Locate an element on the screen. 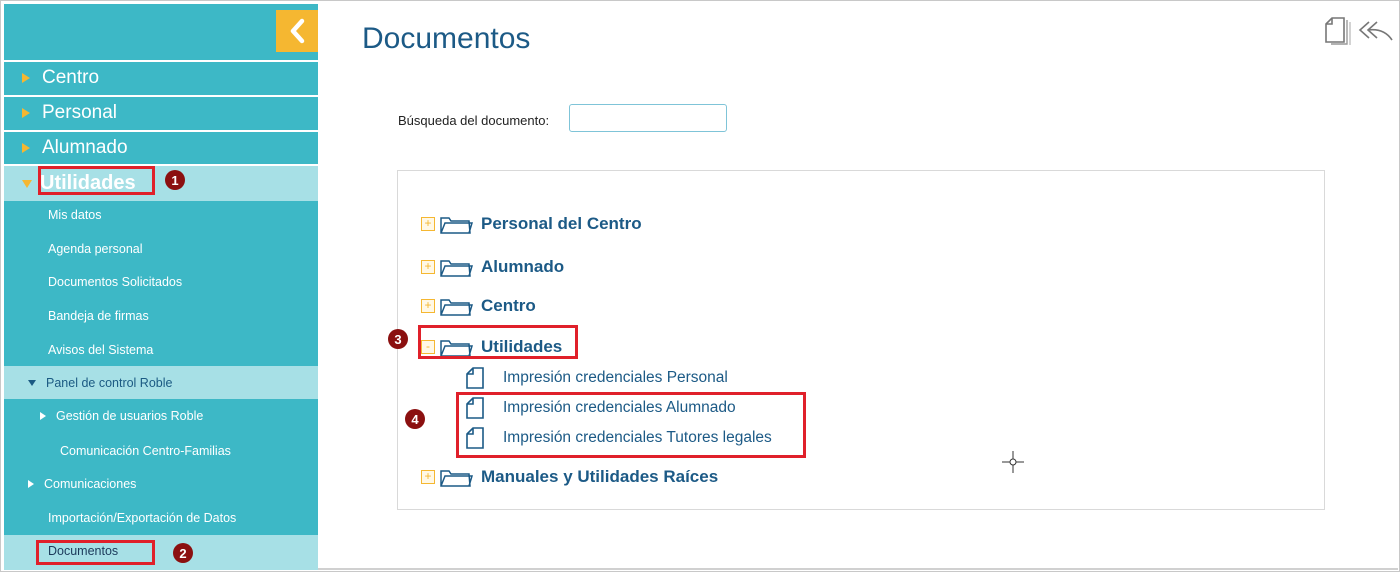 The width and height of the screenshot is (1400, 572). search-input is located at coordinates (648, 118).